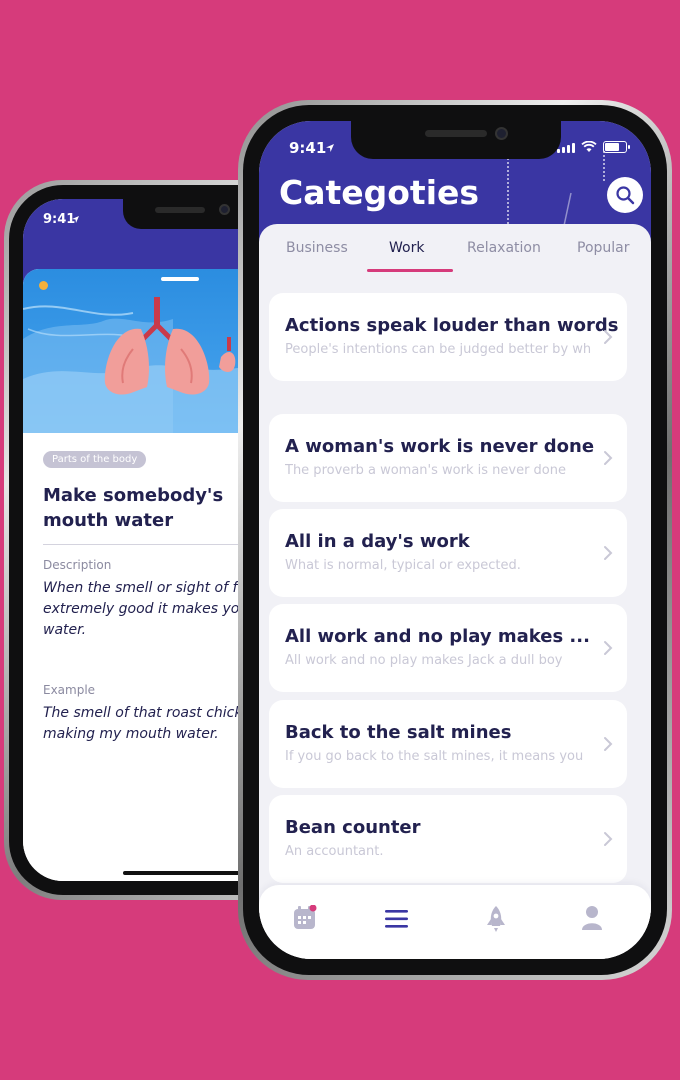 The width and height of the screenshot is (680, 1080). I want to click on bottom-tab-bar, so click(455, 922).